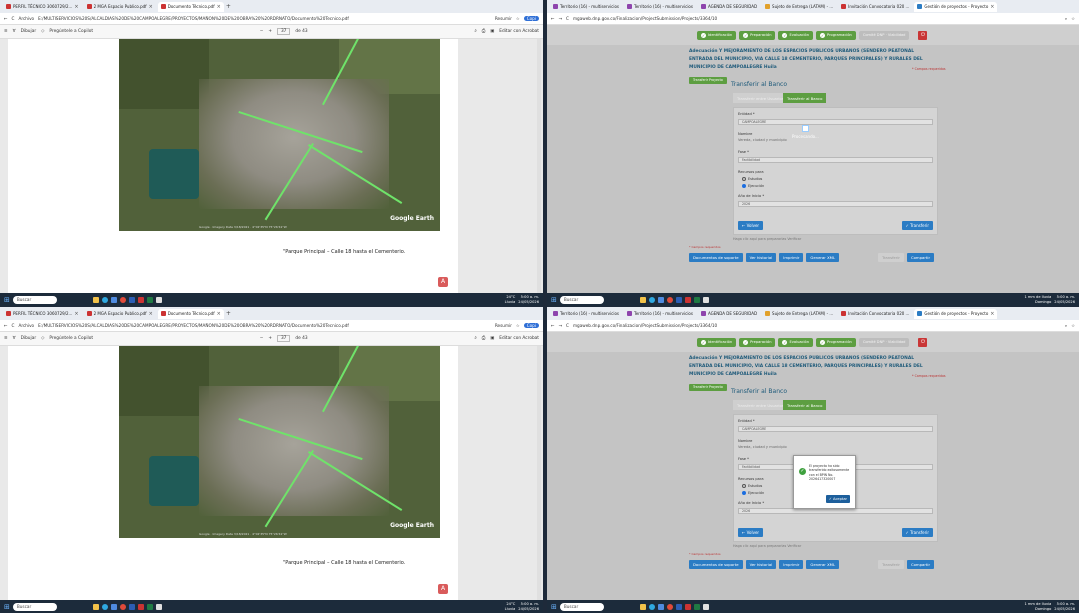  I want to click on print-icon: ⎙, so click(483, 338).